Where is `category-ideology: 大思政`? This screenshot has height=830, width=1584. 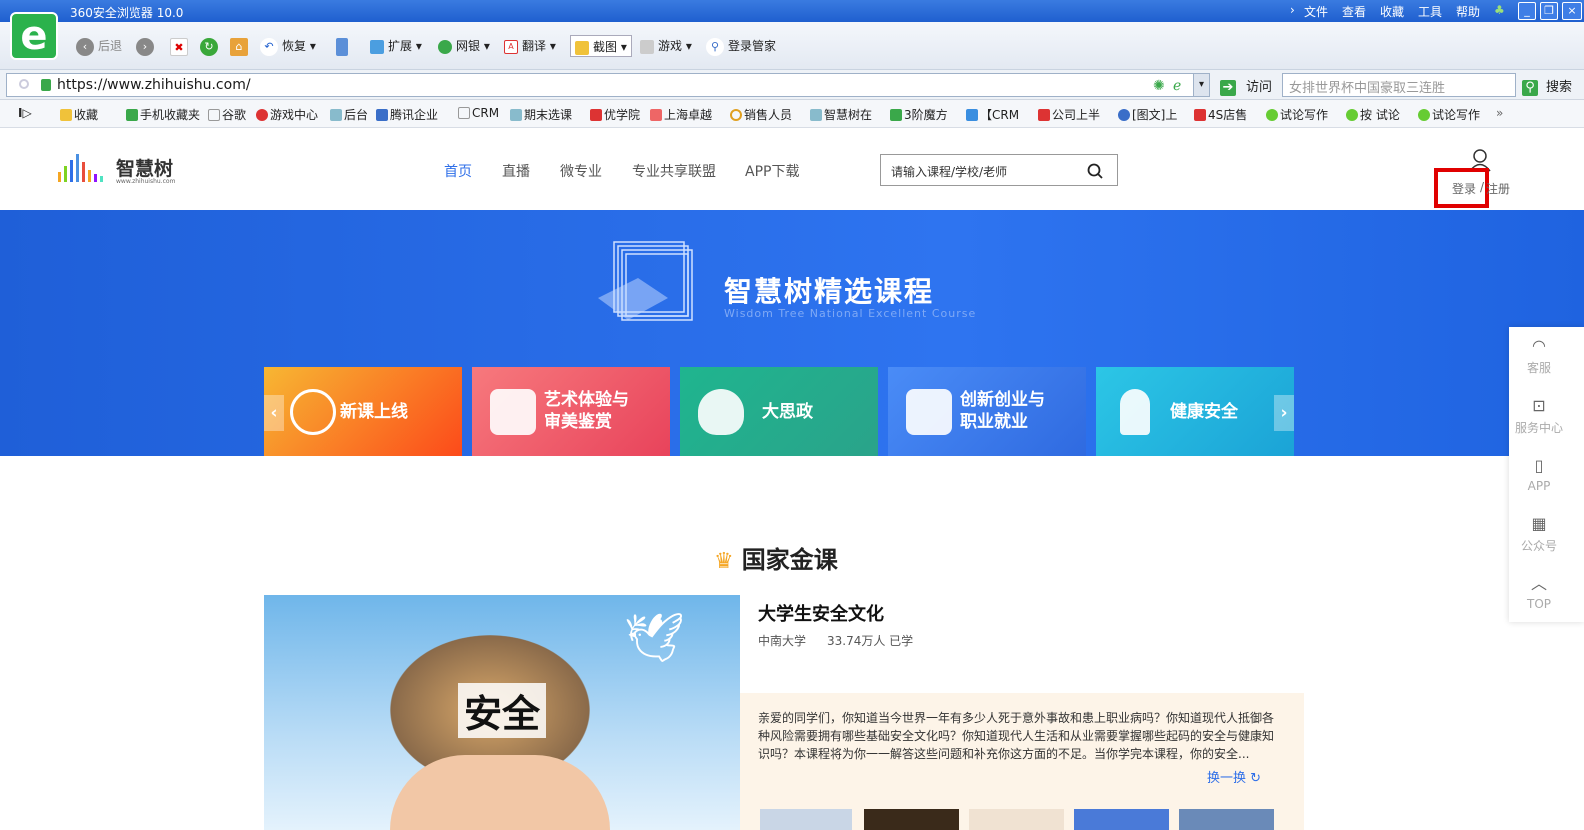
category-ideology: 大思政 is located at coordinates (779, 411).